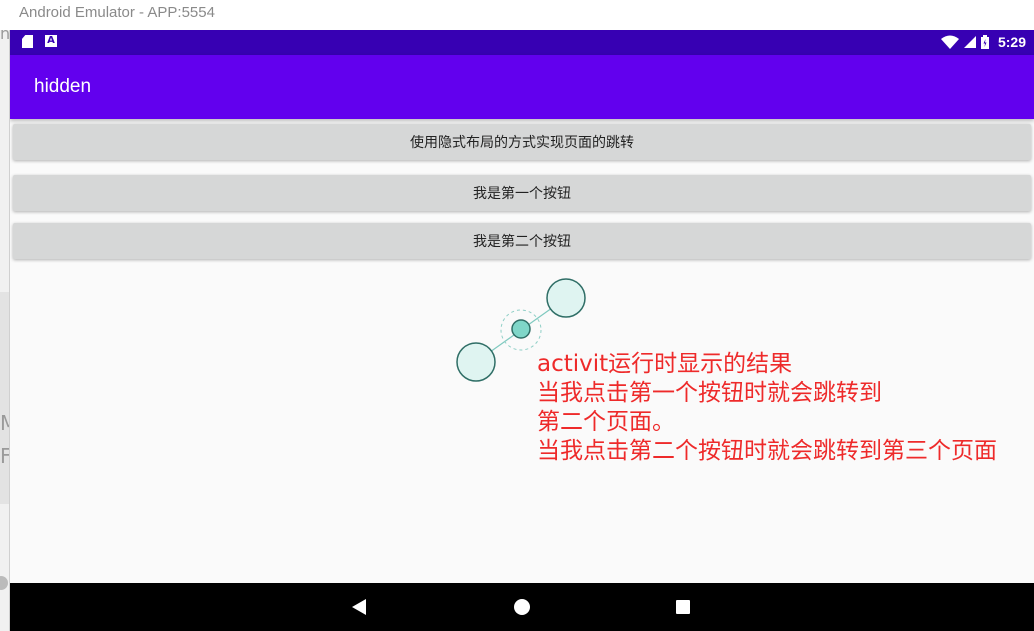  Describe the element at coordinates (709, 393) in the screenshot. I see `annotation-line: 当我点击第一个按钮时就会跳转到` at that location.